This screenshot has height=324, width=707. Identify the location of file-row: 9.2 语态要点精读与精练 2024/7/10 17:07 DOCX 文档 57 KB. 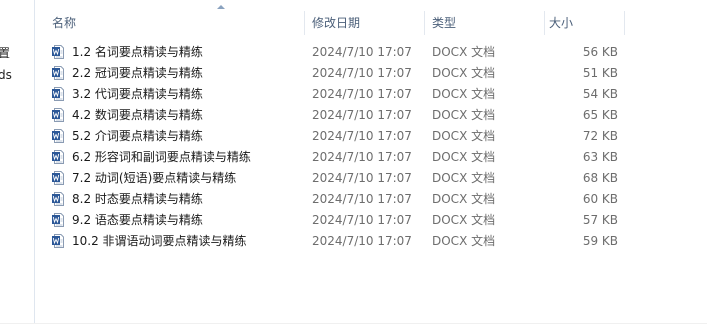
(356, 220).